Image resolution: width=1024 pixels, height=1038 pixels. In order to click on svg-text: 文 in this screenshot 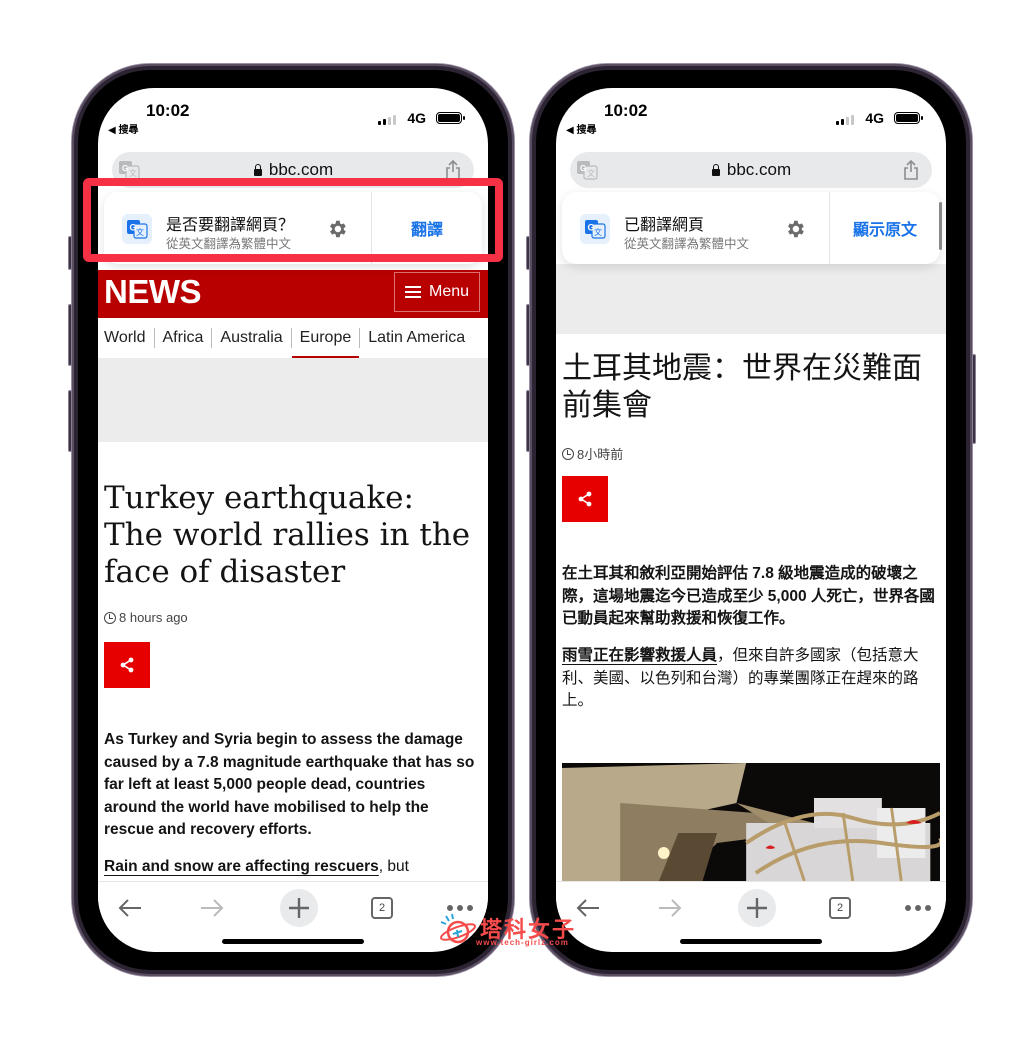, I will do `click(591, 173)`.